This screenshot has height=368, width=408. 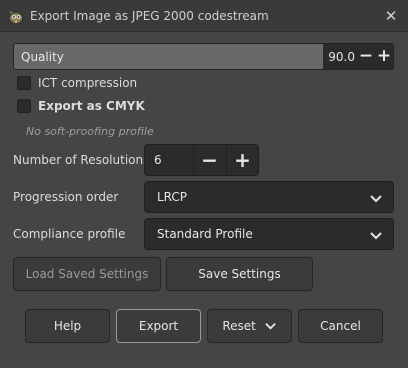 What do you see at coordinates (42, 57) in the screenshot?
I see `quality-label: Quality` at bounding box center [42, 57].